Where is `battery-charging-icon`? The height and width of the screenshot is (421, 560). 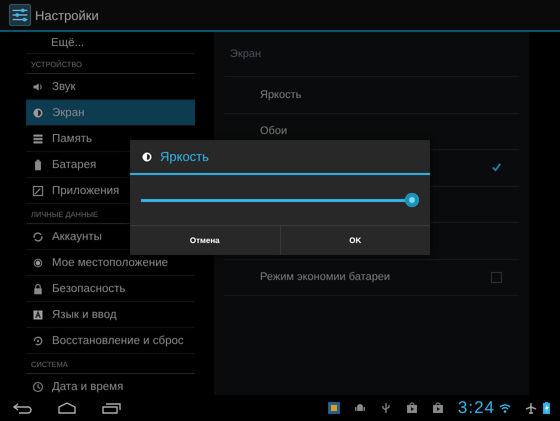
battery-charging-icon is located at coordinates (546, 408).